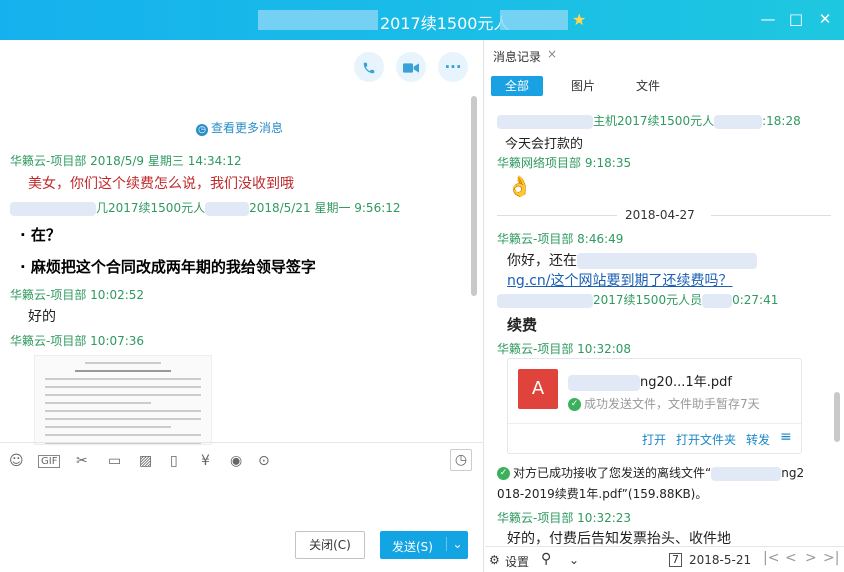 The height and width of the screenshot is (572, 844). What do you see at coordinates (205, 461) in the screenshot?
I see `red-packet-icon: ¥` at bounding box center [205, 461].